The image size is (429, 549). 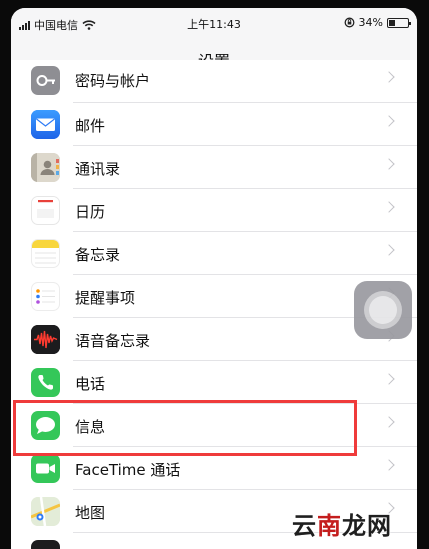 I want to click on mail-icon, so click(x=45, y=124).